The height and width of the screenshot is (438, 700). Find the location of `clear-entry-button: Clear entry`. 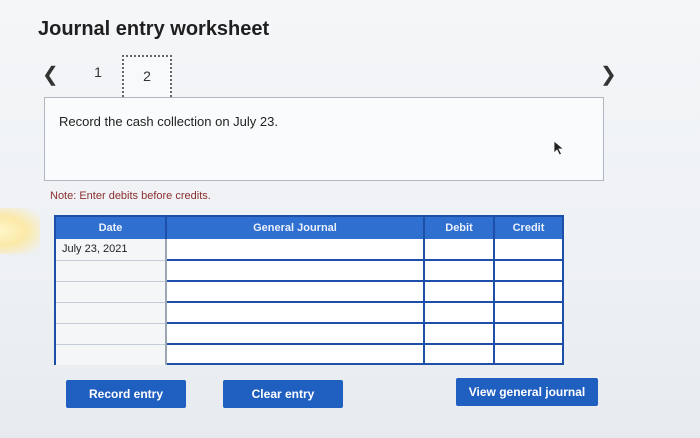

clear-entry-button: Clear entry is located at coordinates (283, 394).